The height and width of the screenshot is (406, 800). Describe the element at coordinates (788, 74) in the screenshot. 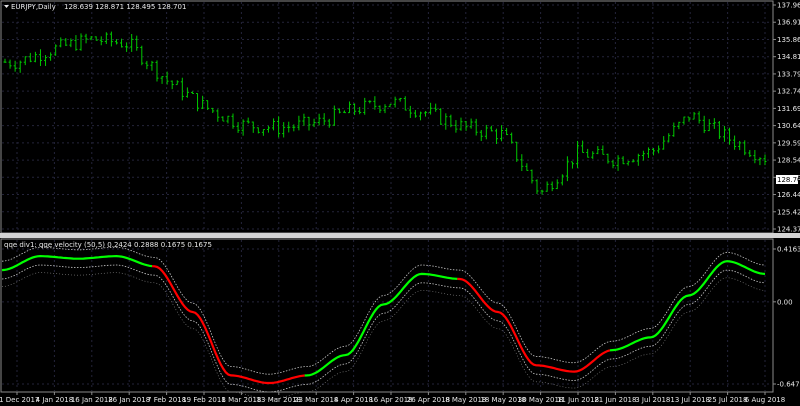

I see `price-tick-label: 133.790` at that location.